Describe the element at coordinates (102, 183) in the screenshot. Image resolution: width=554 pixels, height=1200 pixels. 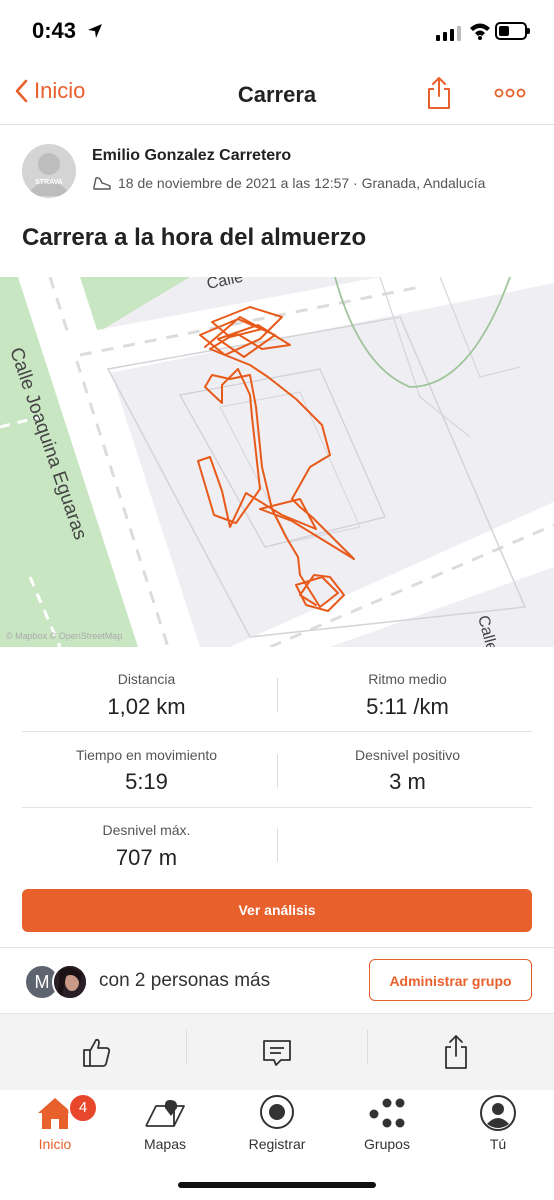
I see `shoe-icon` at that location.